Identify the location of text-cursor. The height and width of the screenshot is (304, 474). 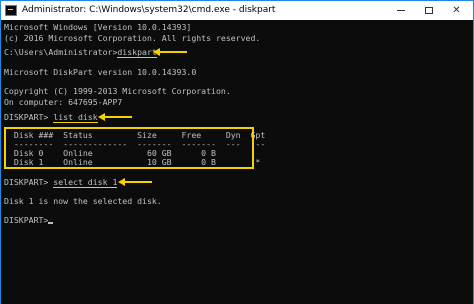
(50, 223).